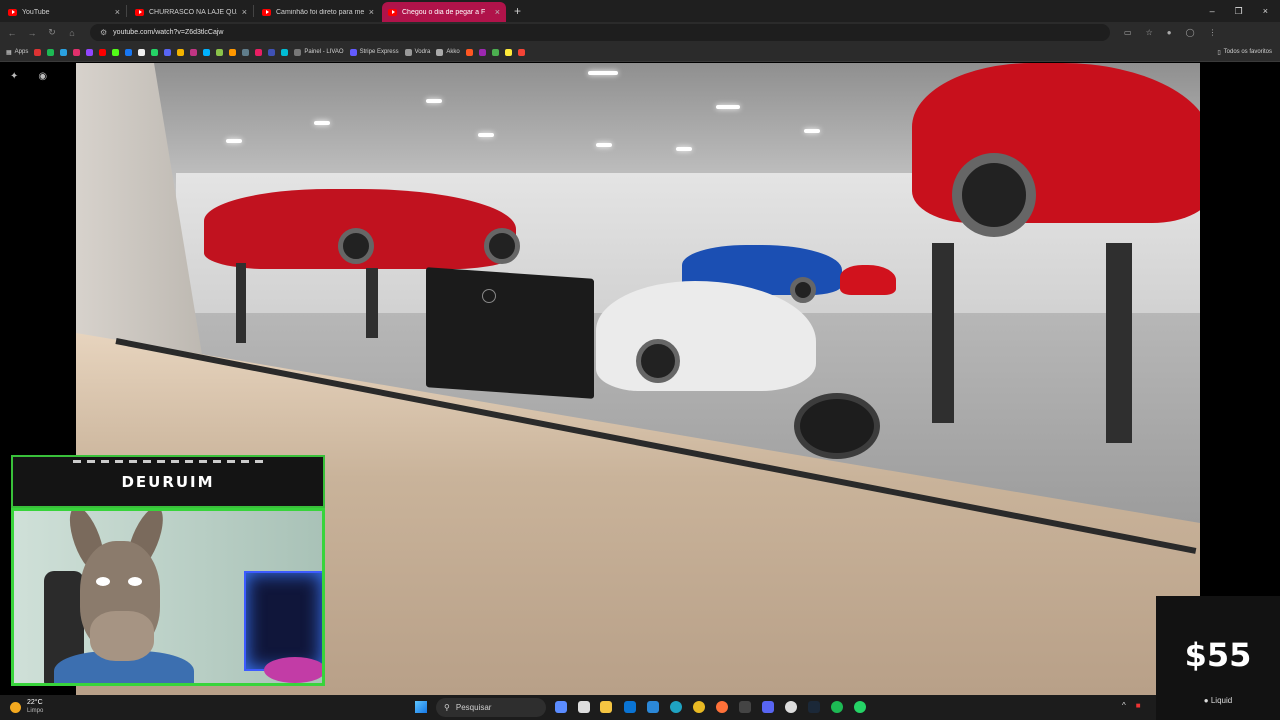 Image resolution: width=1280 pixels, height=720 pixels. I want to click on tab-label: Chegou o dia de pegar a F, so click(444, 12).